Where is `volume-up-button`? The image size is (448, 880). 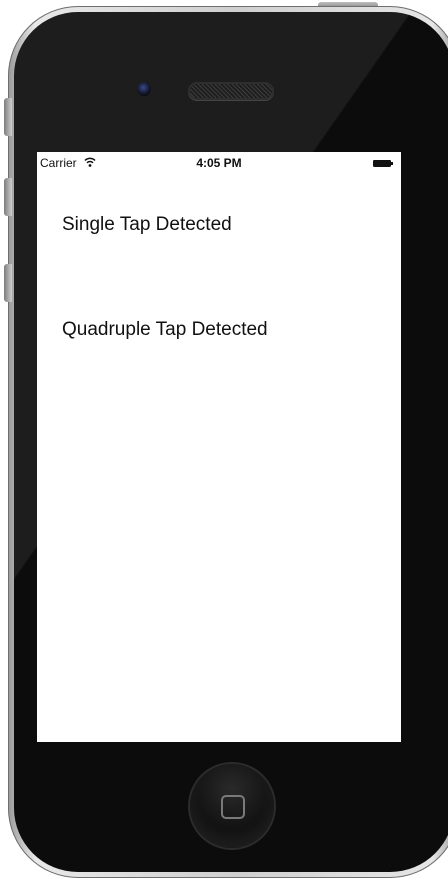
volume-up-button is located at coordinates (8, 197).